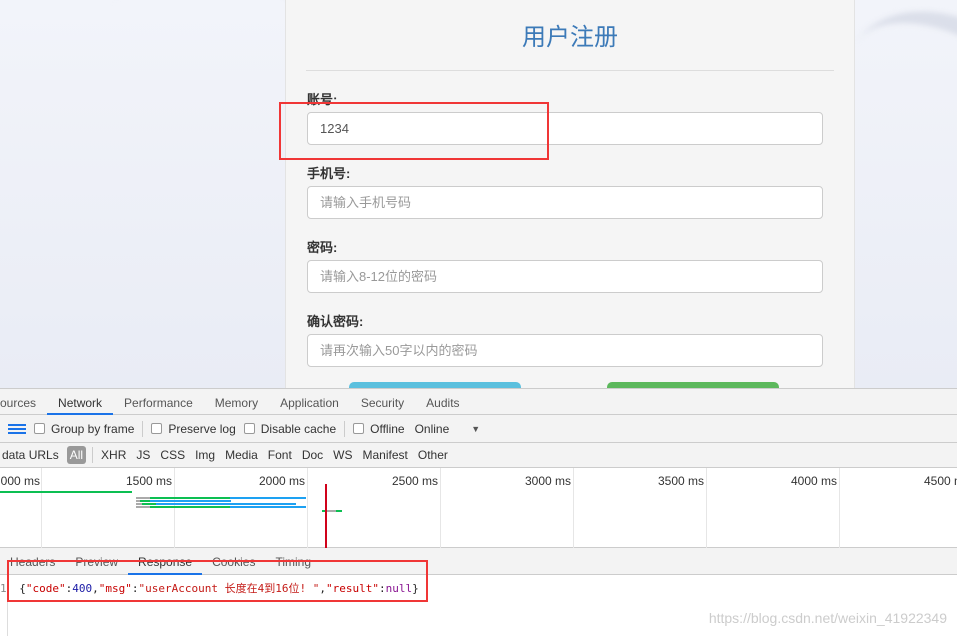 The image size is (957, 636). Describe the element at coordinates (322, 247) in the screenshot. I see `password-label: 密码:` at that location.